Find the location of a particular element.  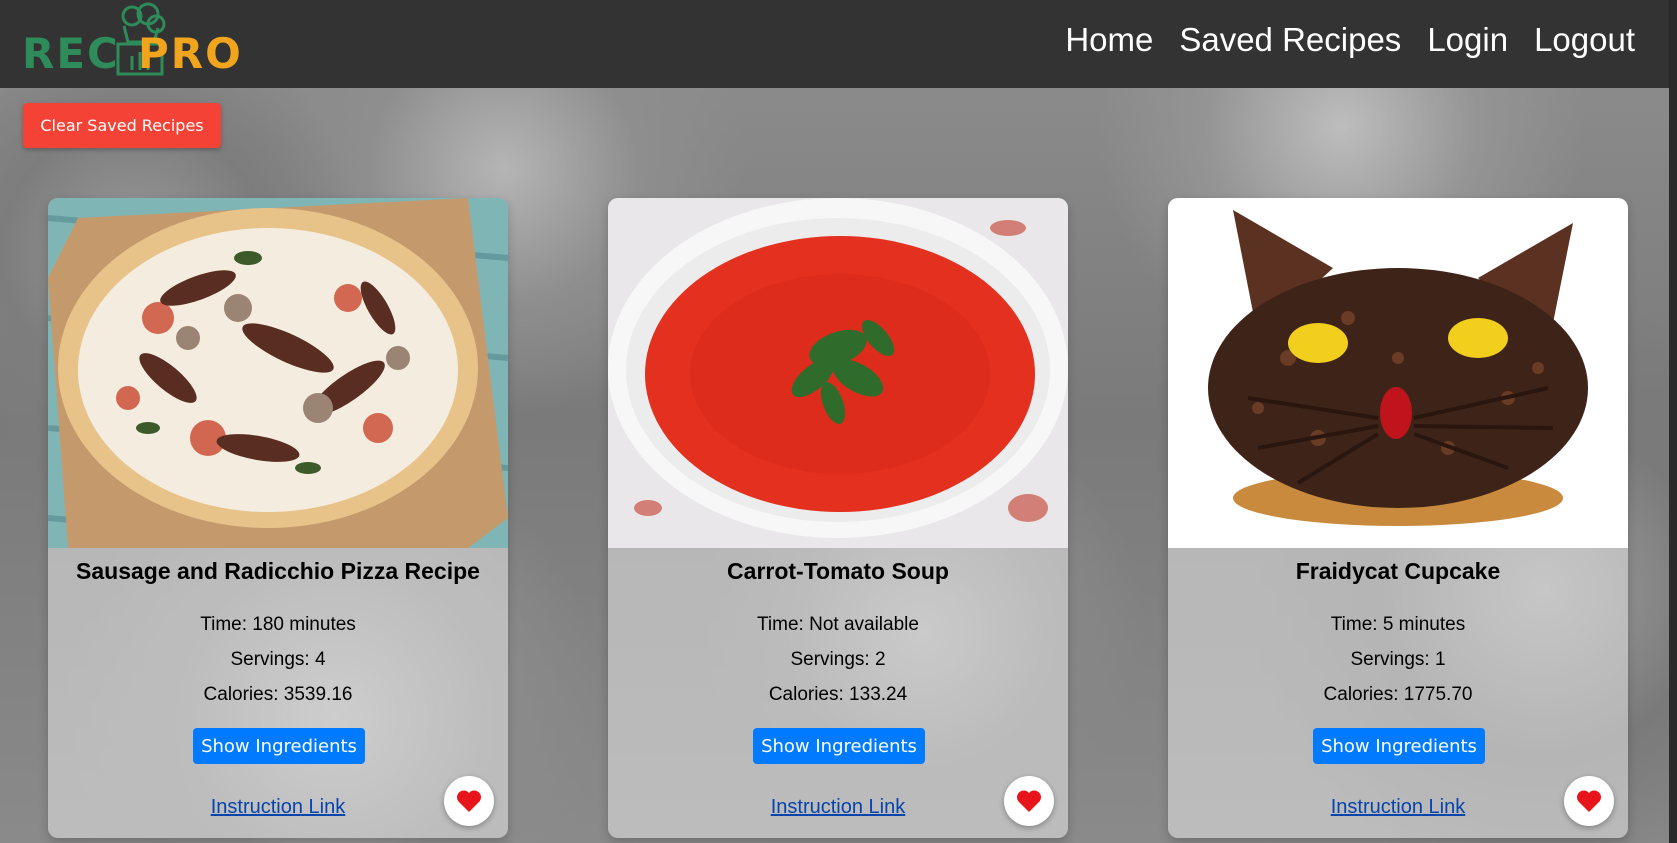

clear-saved-recipes-button: Clear Saved Recipes is located at coordinates (122, 125).